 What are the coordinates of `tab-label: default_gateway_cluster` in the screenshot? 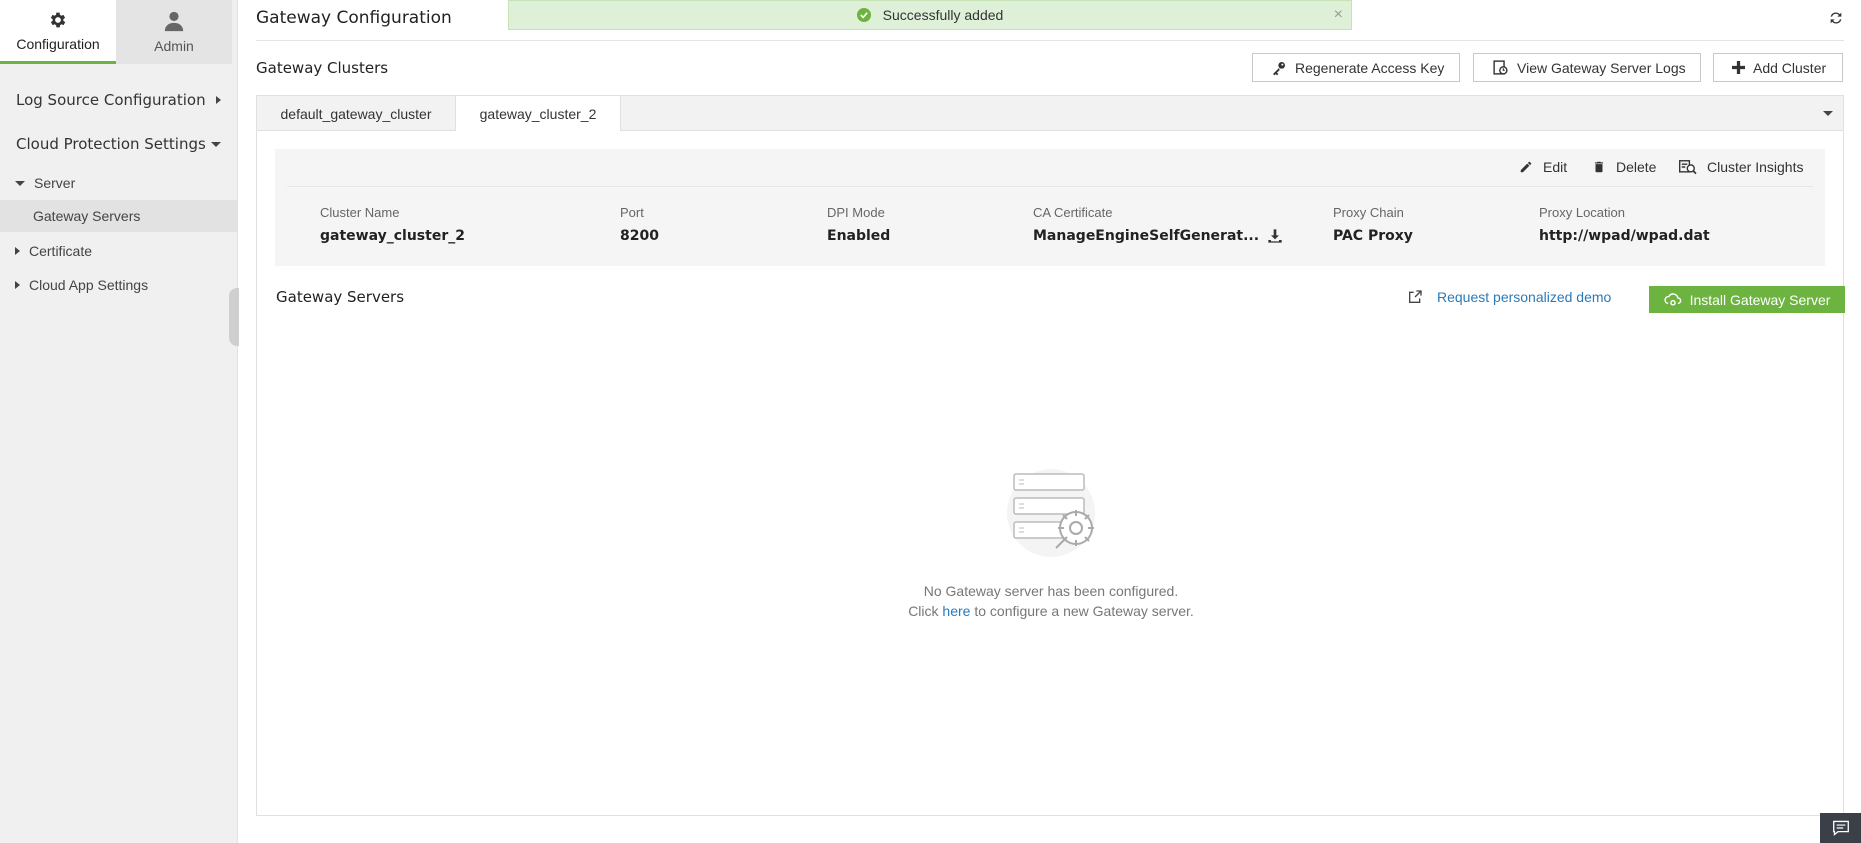 It's located at (356, 113).